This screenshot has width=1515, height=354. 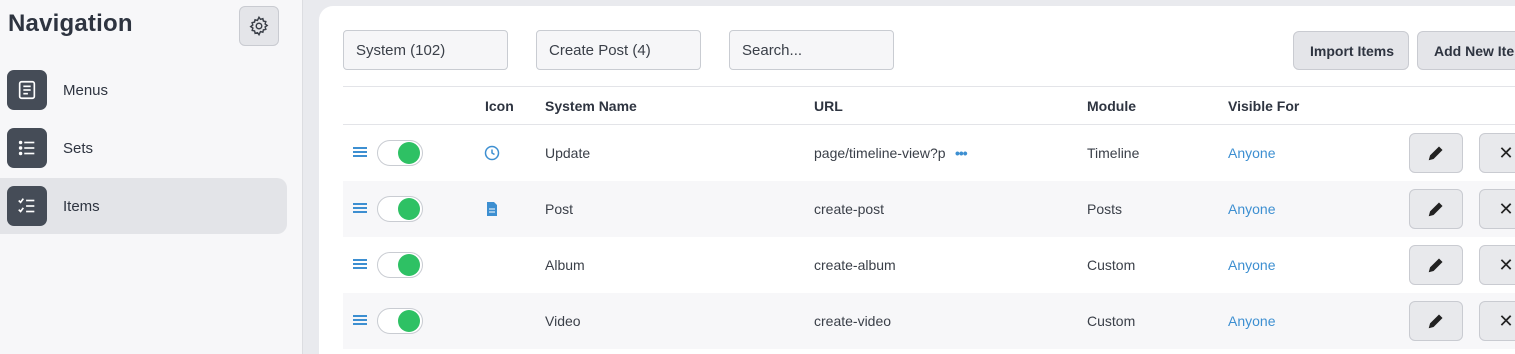 What do you see at coordinates (563, 321) in the screenshot?
I see `system-name: Video` at bounding box center [563, 321].